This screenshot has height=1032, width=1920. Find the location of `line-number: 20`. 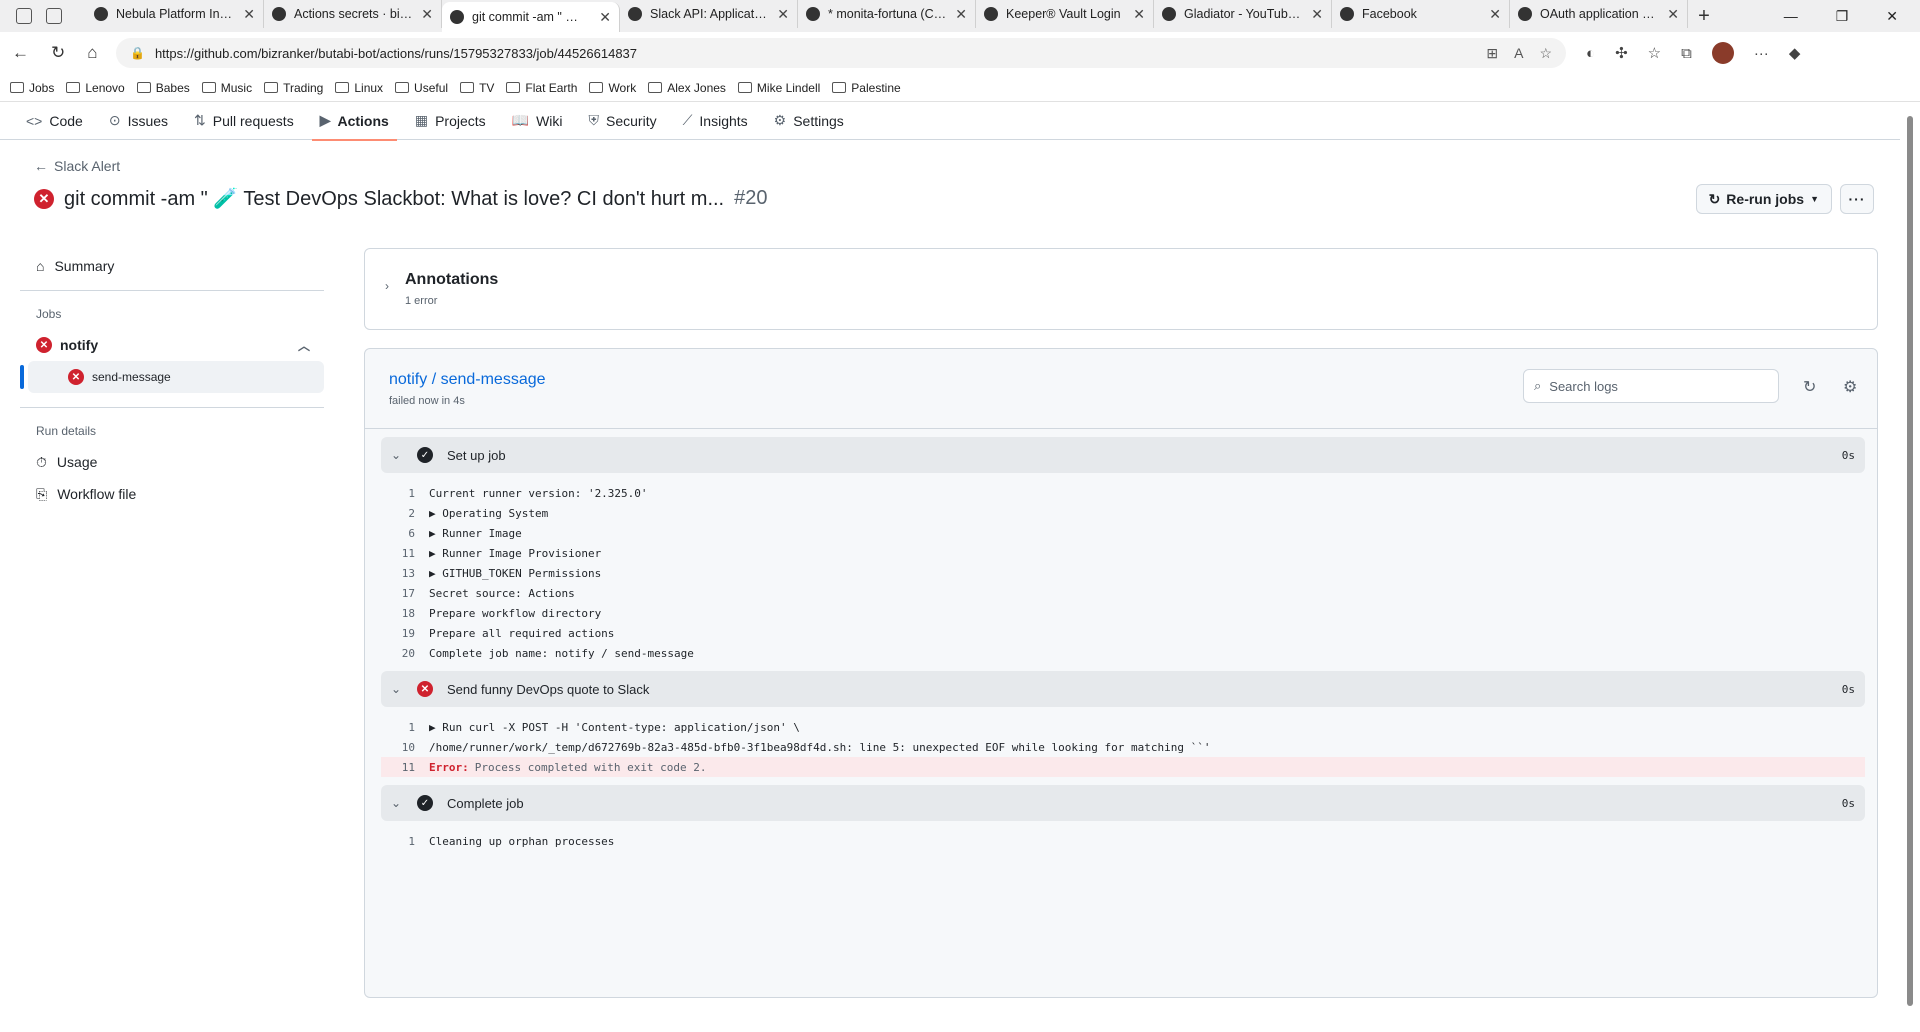

line-number: 20 is located at coordinates (405, 653).